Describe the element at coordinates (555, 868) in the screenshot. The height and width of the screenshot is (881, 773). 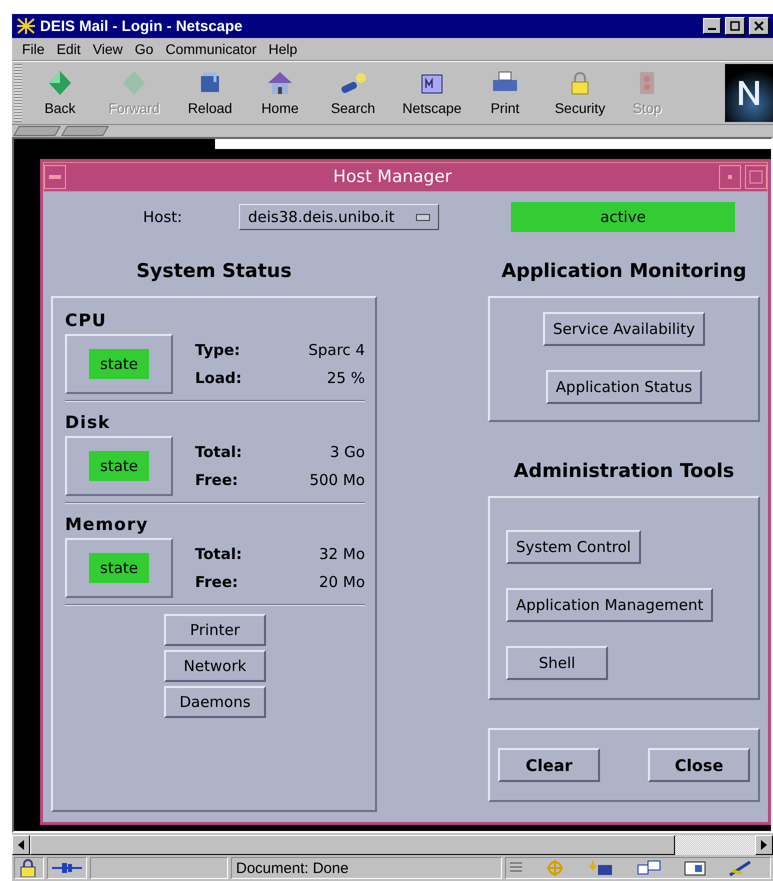
I see `navigator-wheel-icon` at that location.